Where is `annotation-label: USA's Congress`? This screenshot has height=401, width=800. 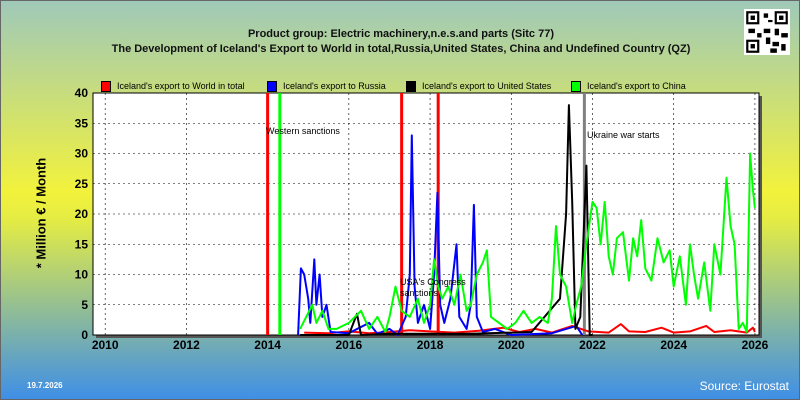
annotation-label: USA's Congress is located at coordinates (433, 282).